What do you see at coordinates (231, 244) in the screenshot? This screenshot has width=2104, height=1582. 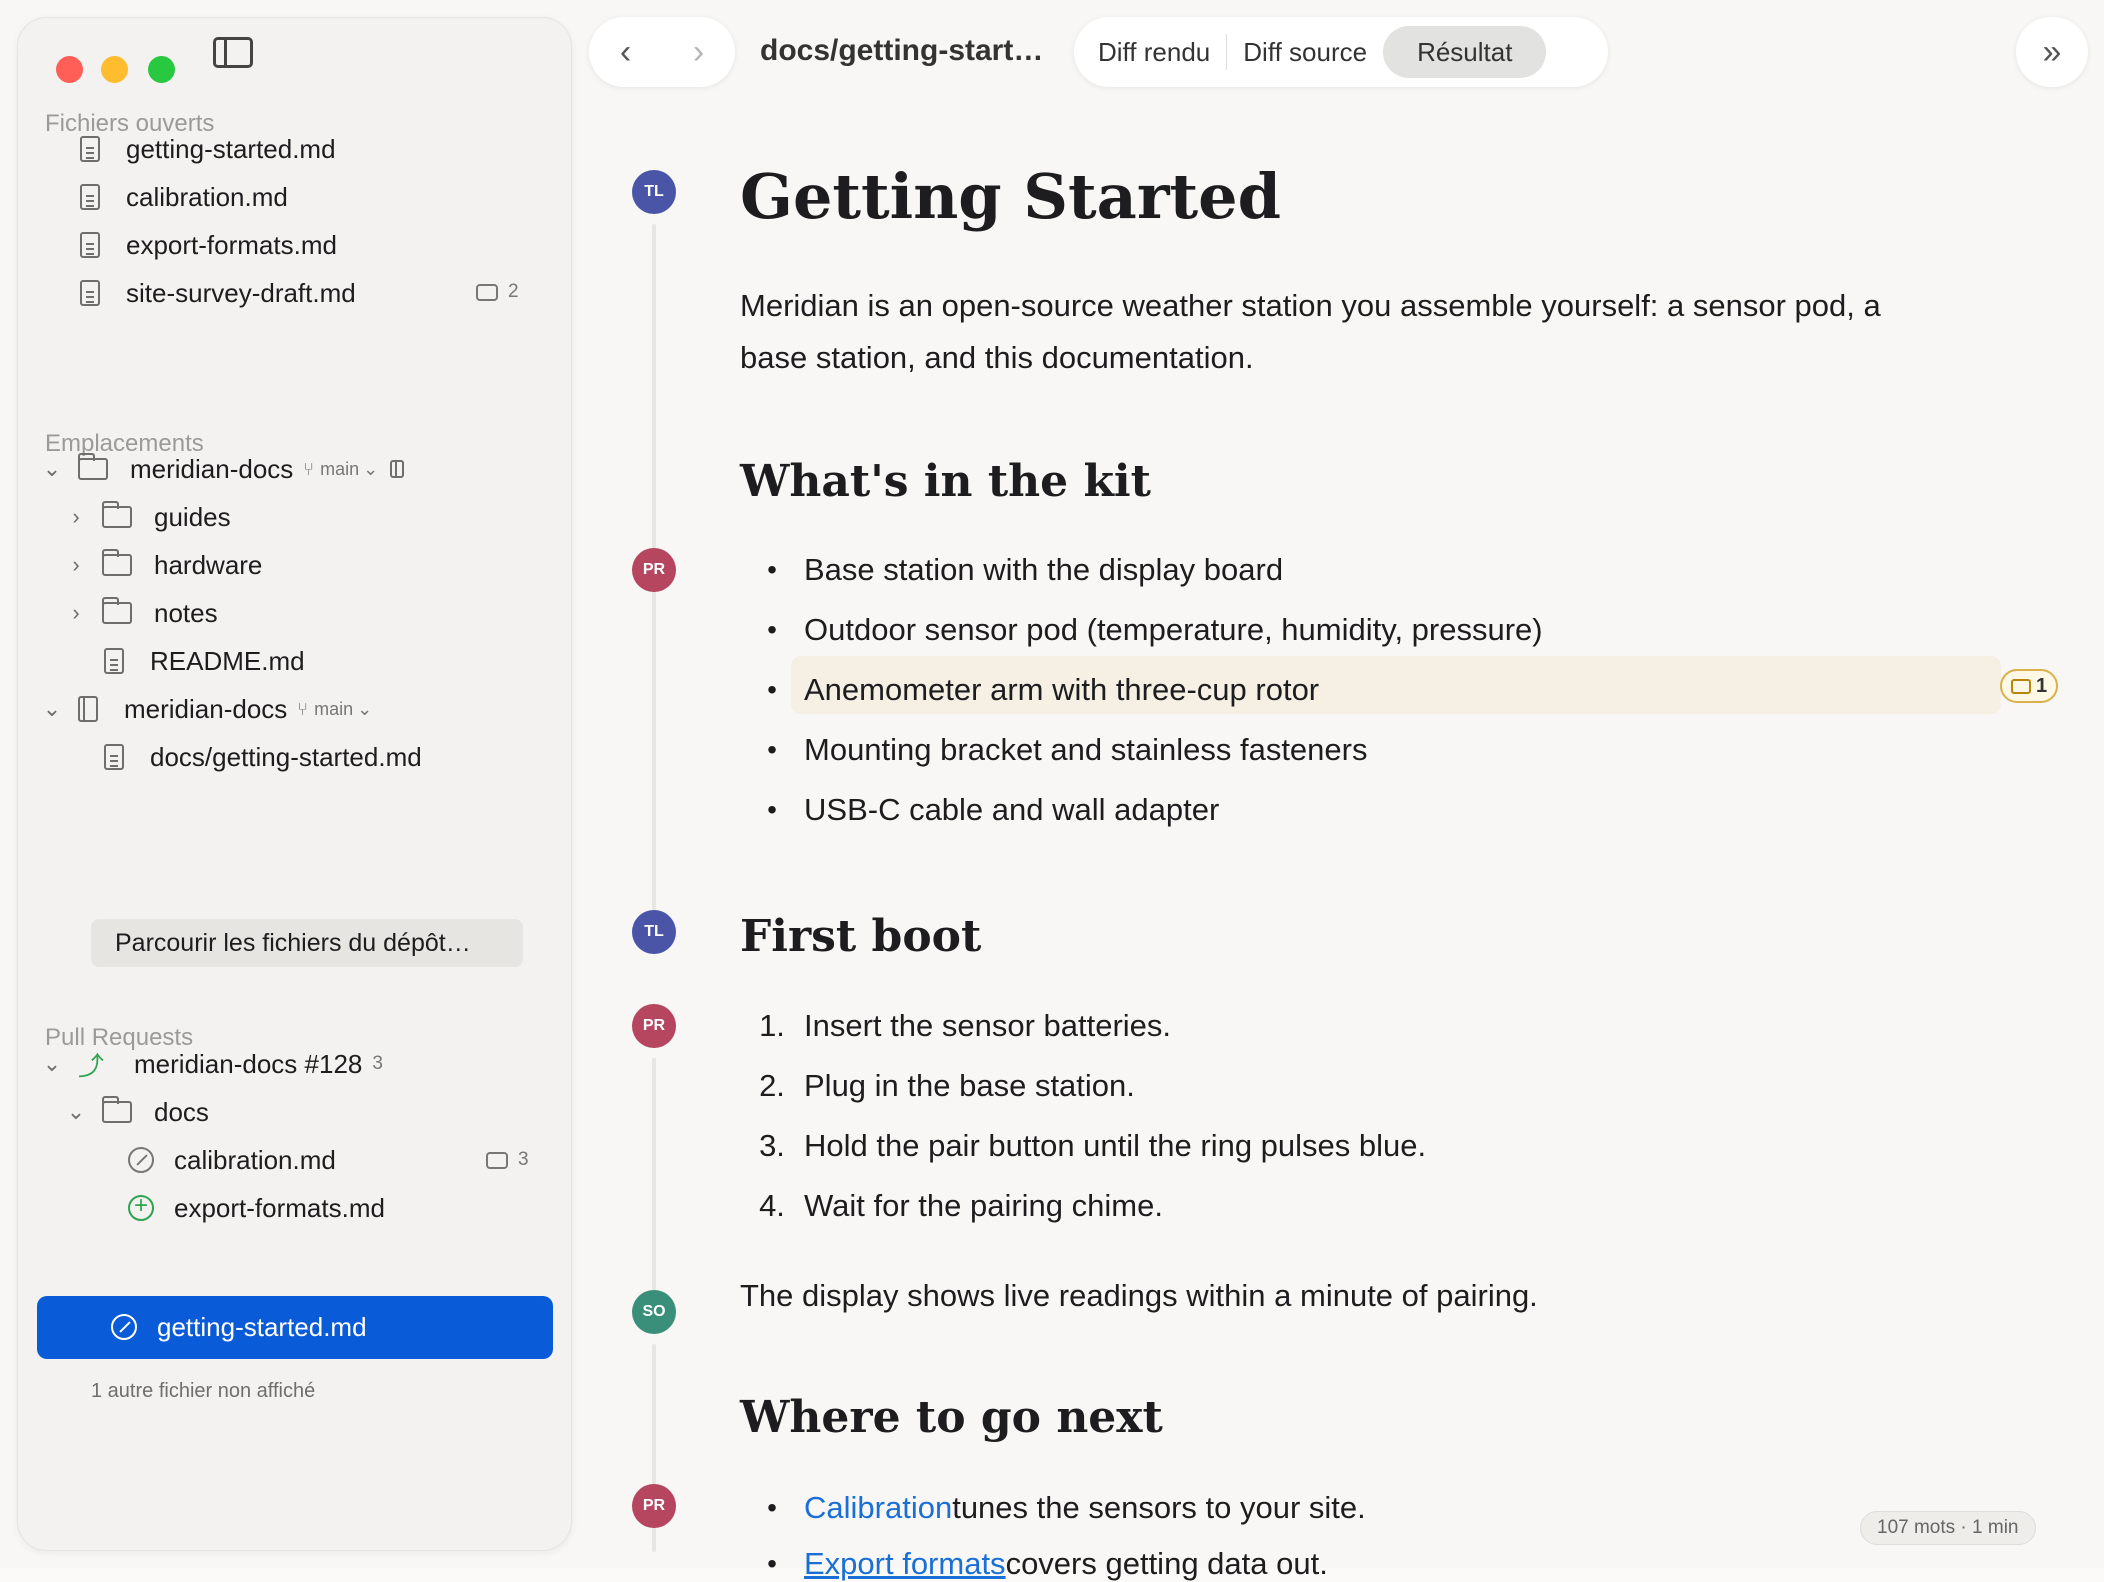 I see `open-file-label: export-formats.md` at bounding box center [231, 244].